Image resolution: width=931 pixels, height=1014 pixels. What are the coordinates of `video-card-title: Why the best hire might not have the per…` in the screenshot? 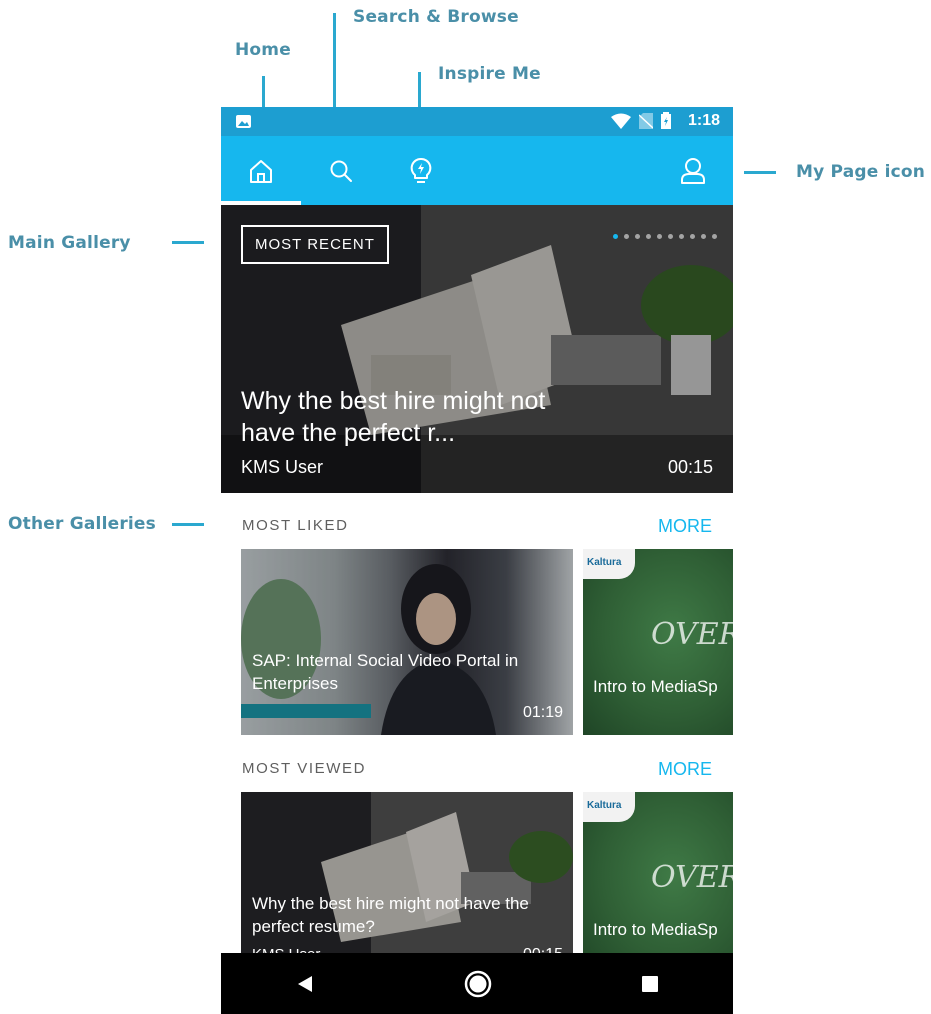 It's located at (390, 915).